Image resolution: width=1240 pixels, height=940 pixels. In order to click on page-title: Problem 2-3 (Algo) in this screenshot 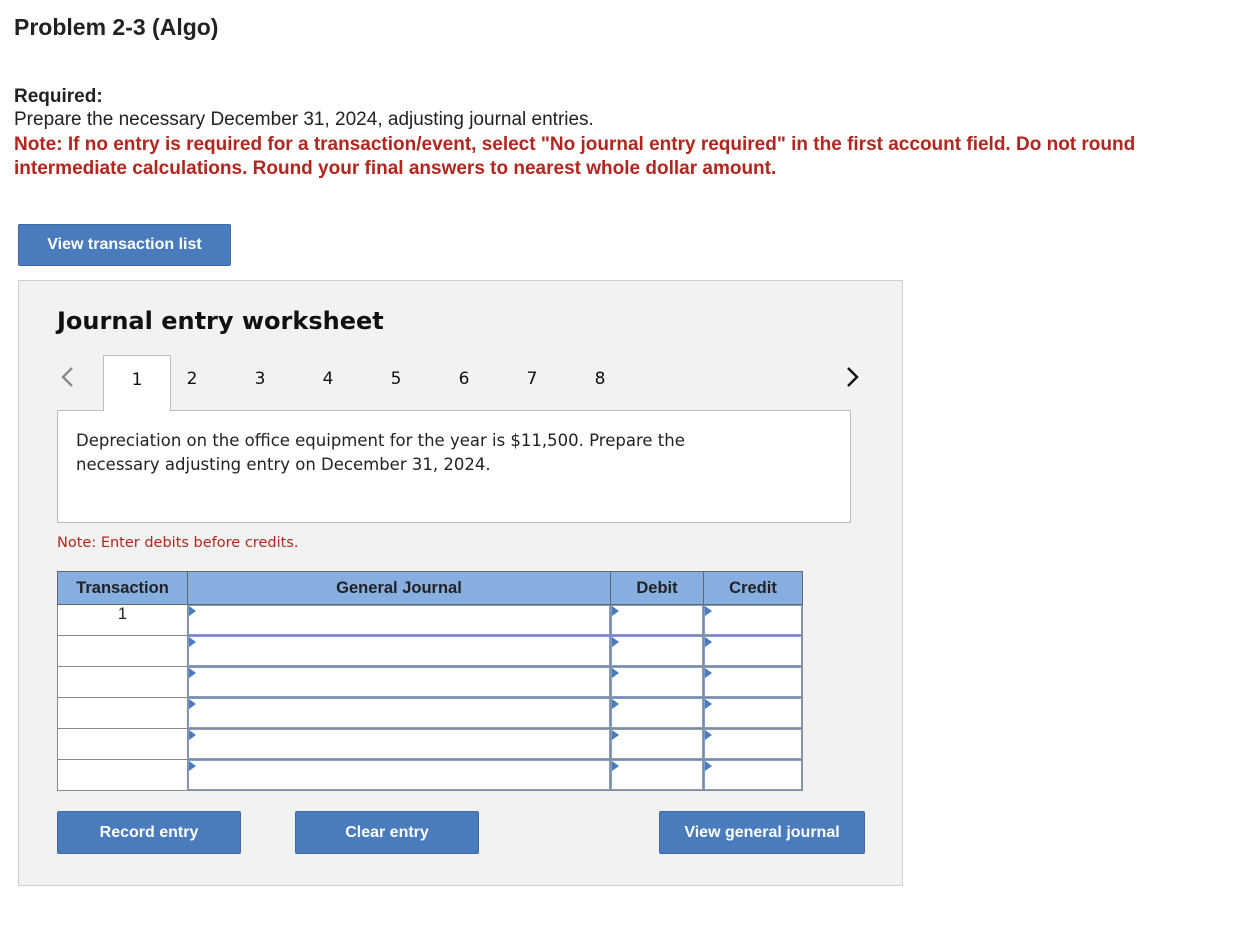, I will do `click(116, 27)`.